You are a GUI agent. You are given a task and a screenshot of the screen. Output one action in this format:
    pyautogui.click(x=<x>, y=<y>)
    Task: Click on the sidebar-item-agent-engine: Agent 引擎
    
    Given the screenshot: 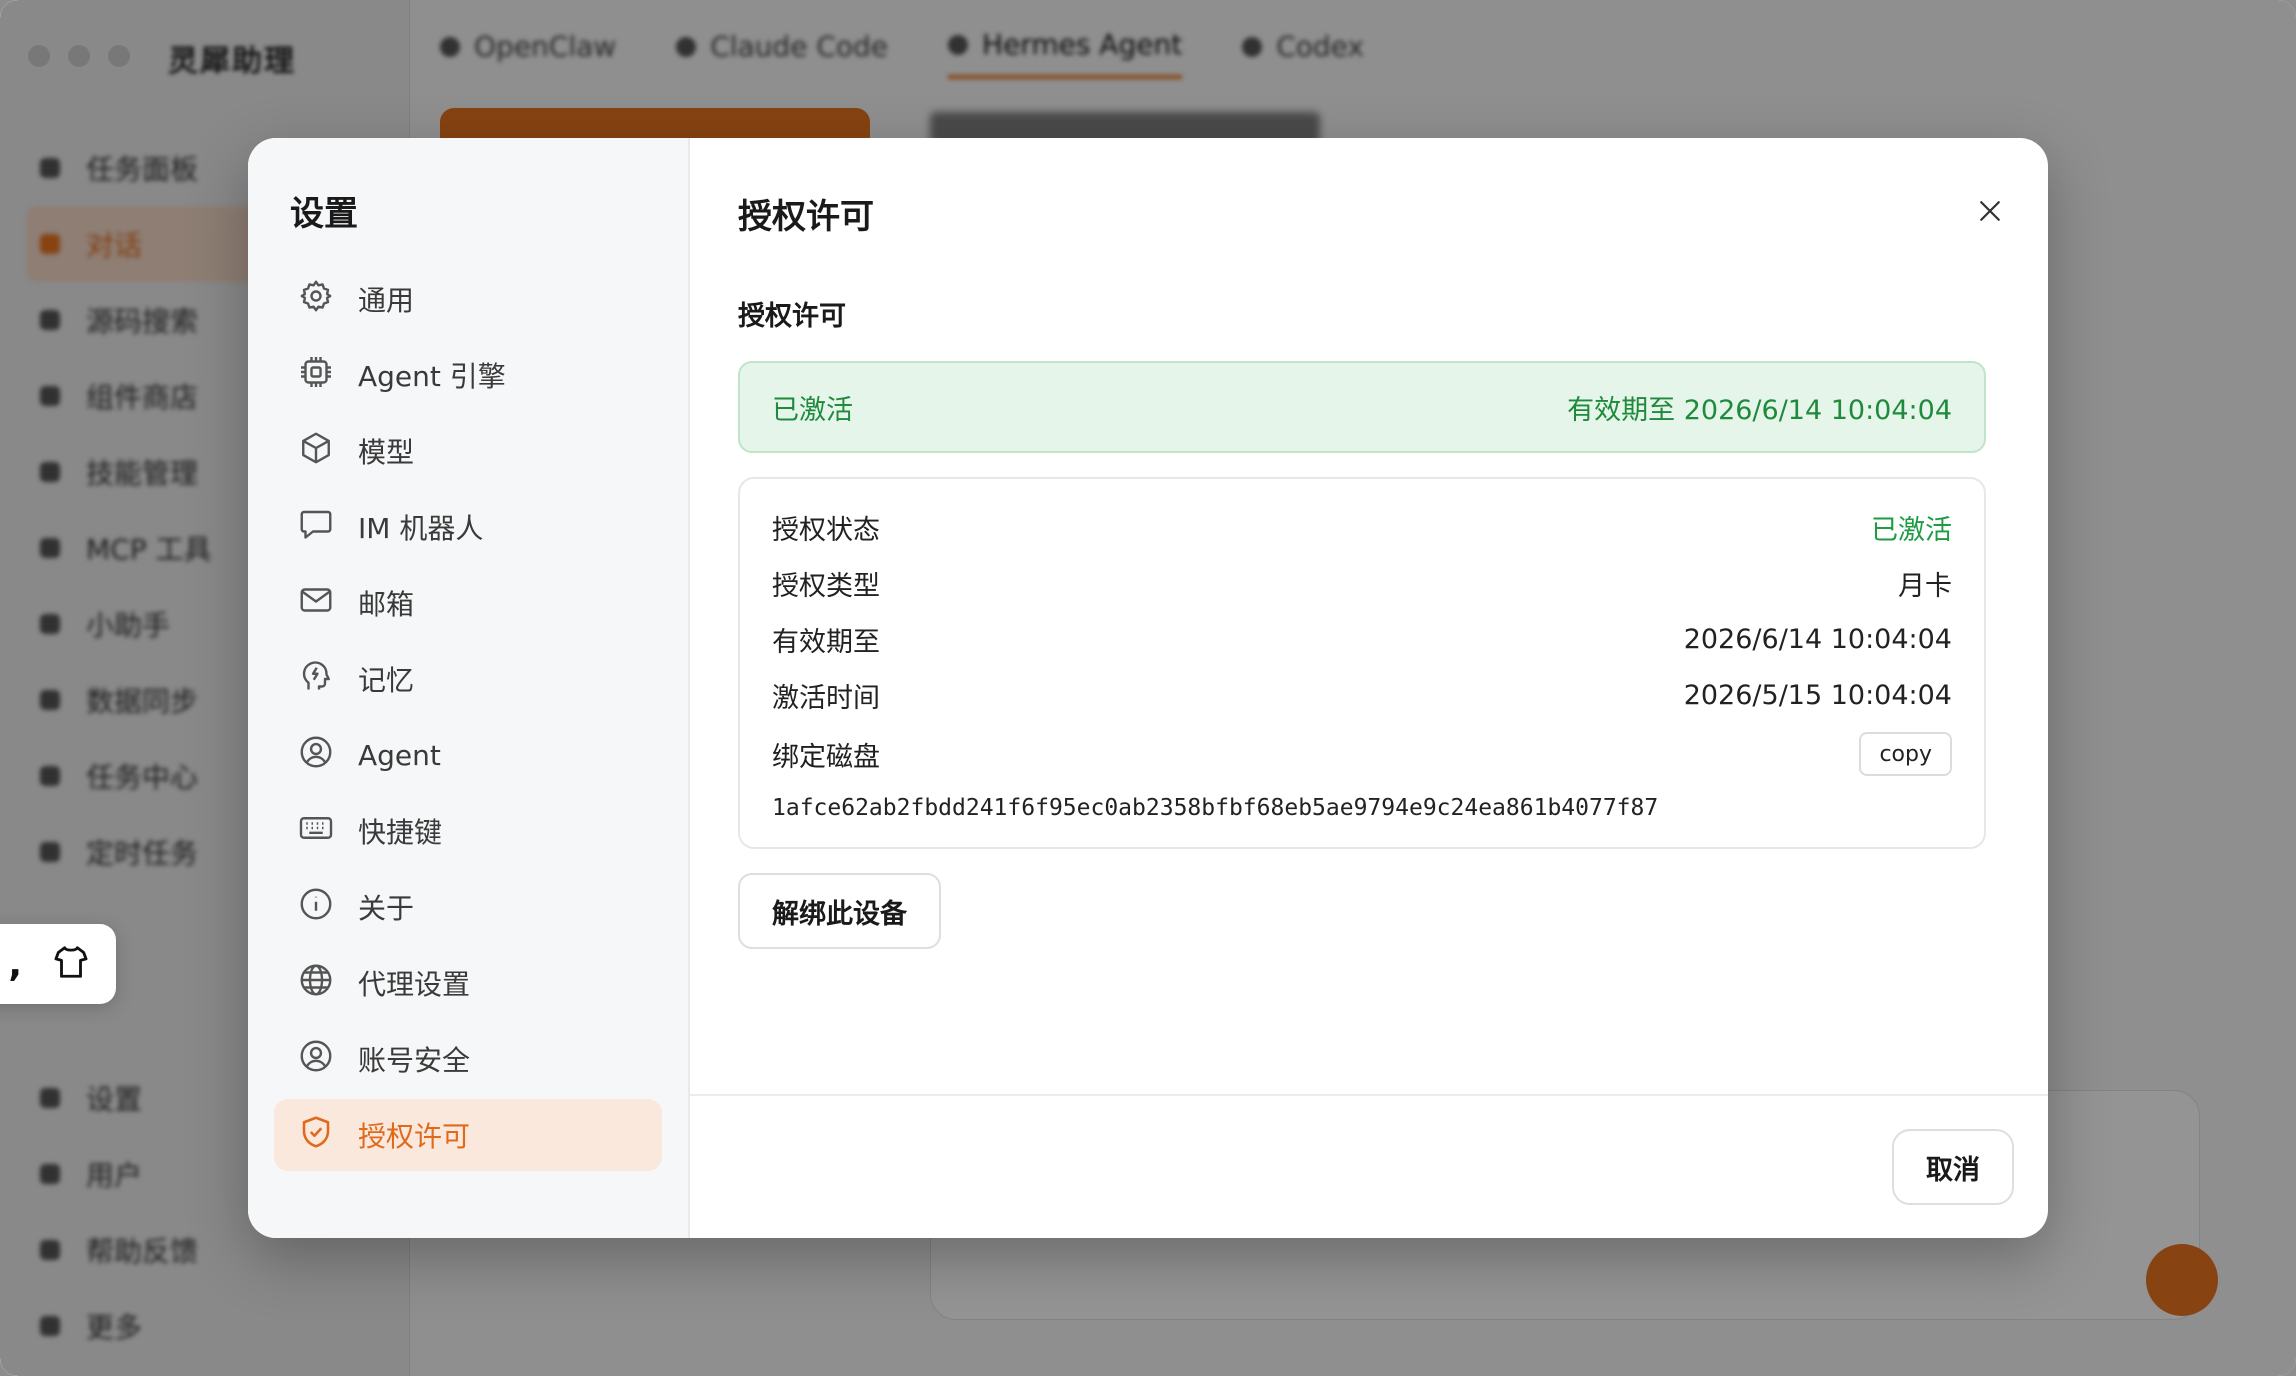 What is the action you would take?
    pyautogui.click(x=468, y=375)
    